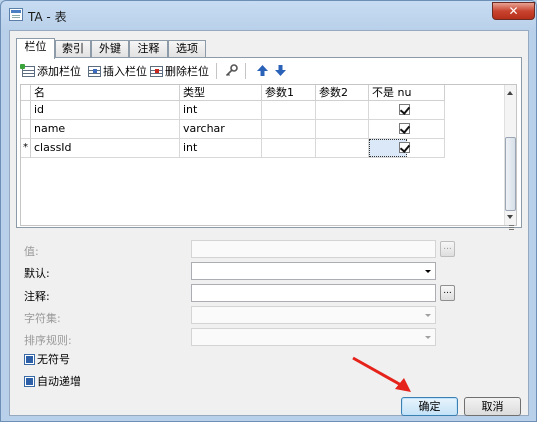 This screenshot has height=422, width=537. What do you see at coordinates (156, 71) in the screenshot?
I see `delete-field-icon` at bounding box center [156, 71].